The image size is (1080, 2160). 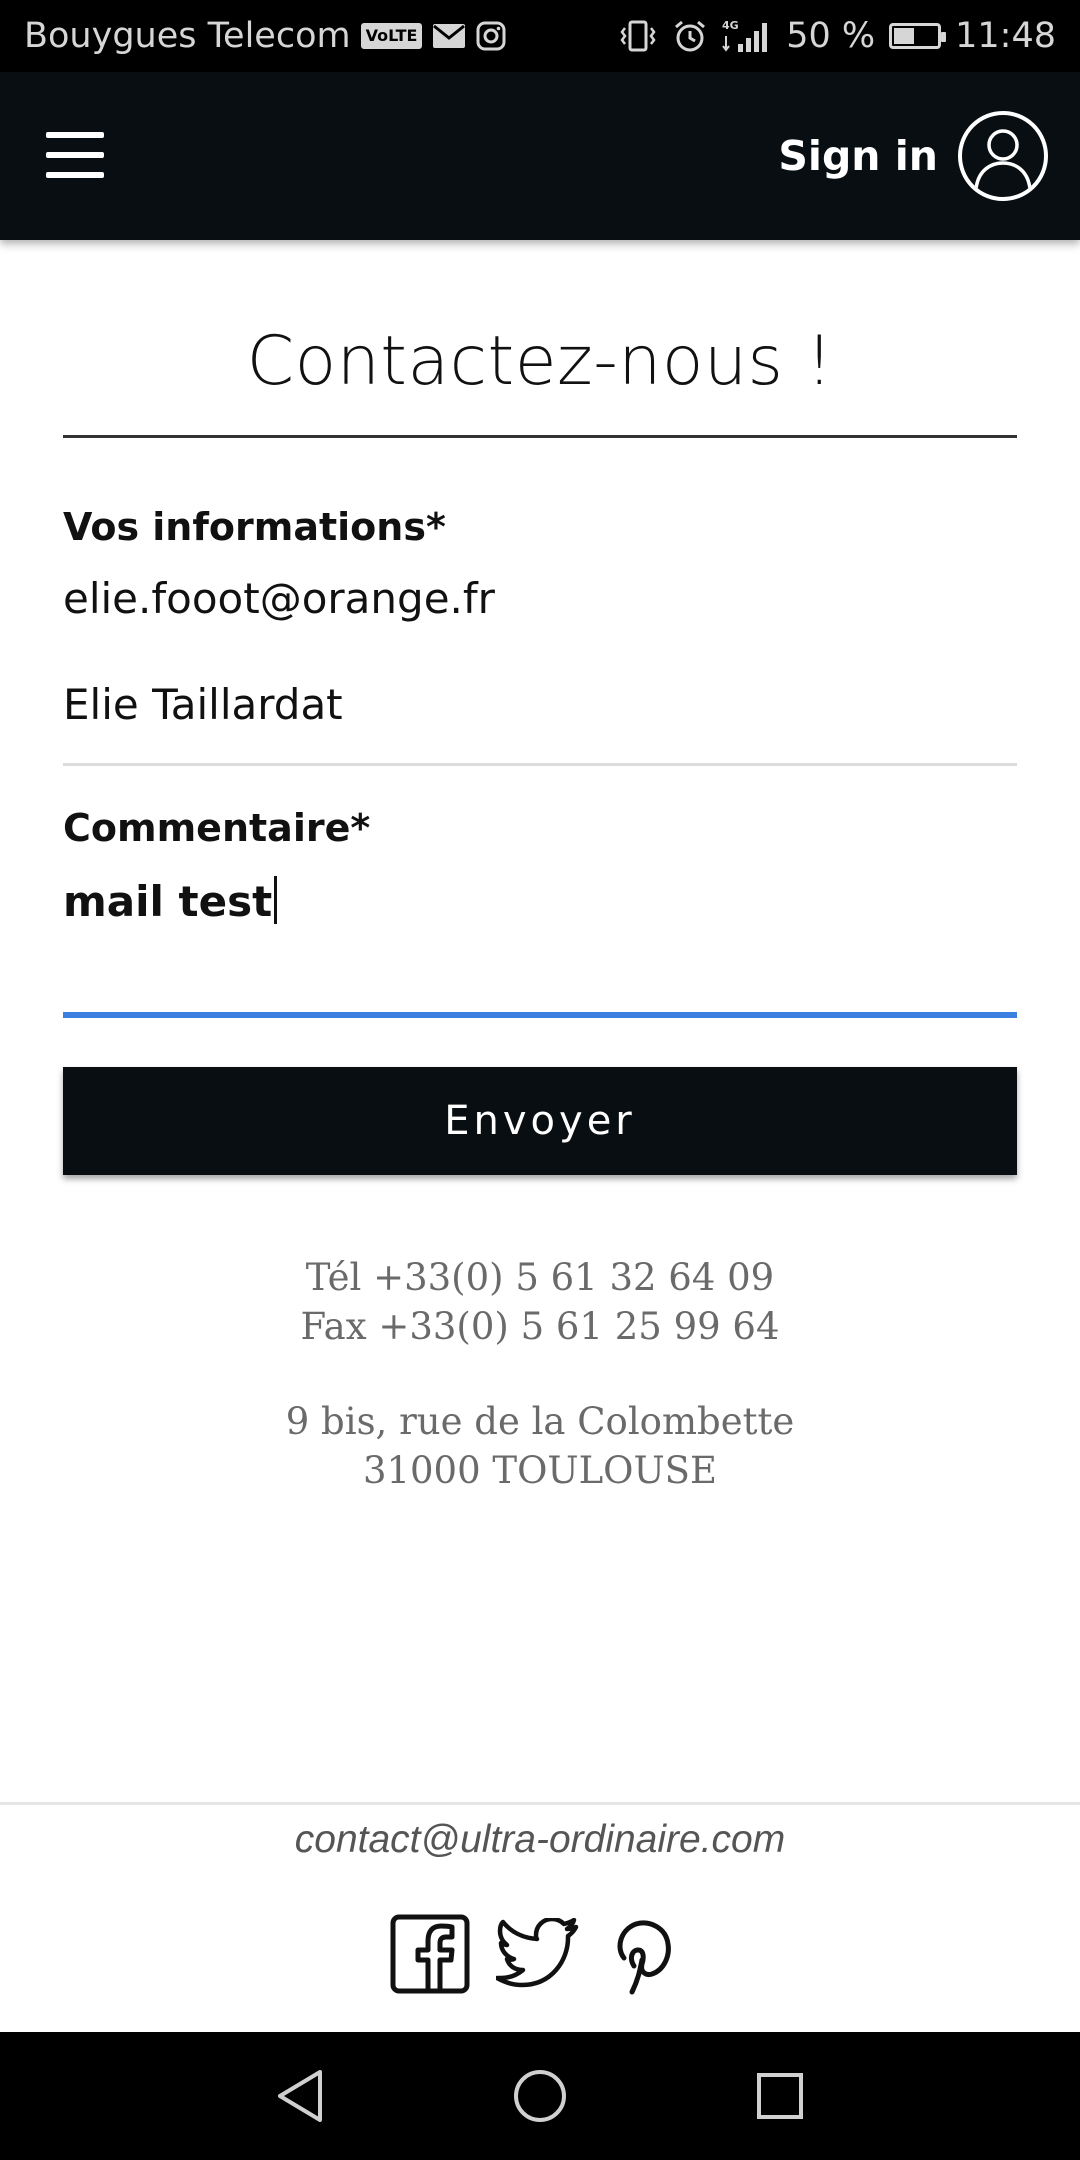 I want to click on status-bar-right: 4G 50 % 11:48, so click(x=837, y=36).